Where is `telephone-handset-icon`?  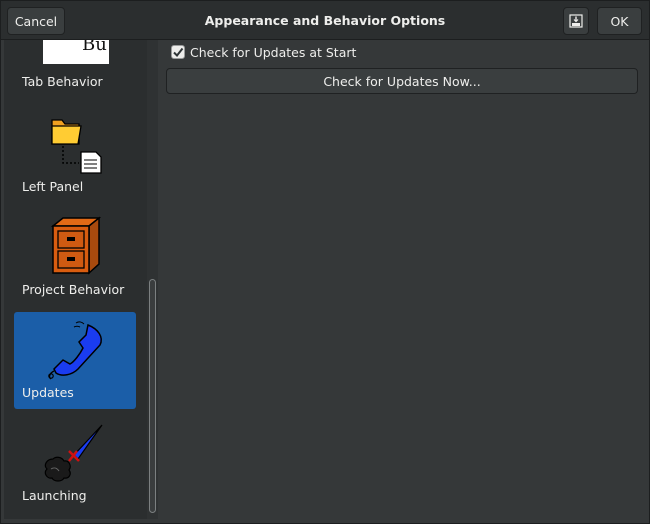 telephone-handset-icon is located at coordinates (75, 350).